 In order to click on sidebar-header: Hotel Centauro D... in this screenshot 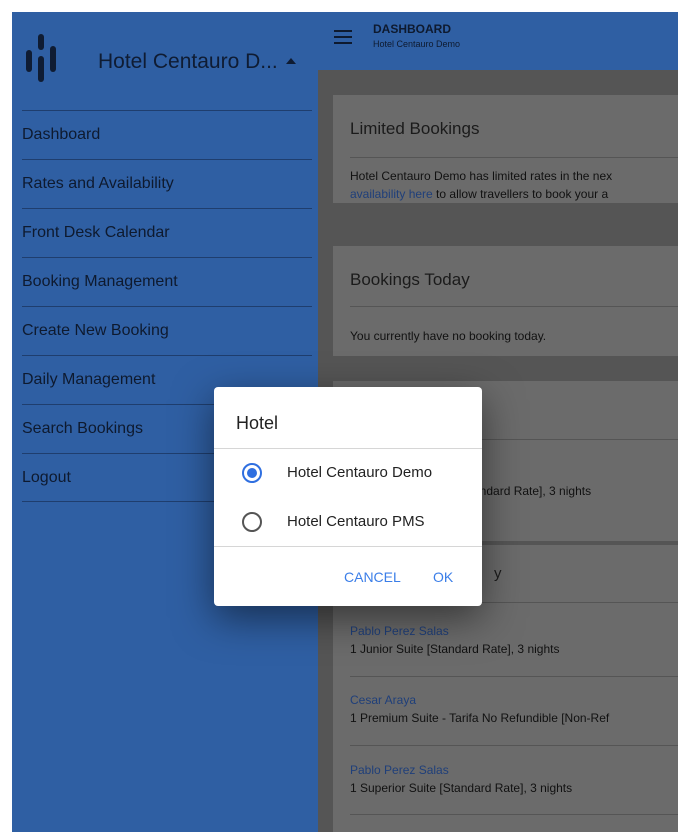, I will do `click(165, 57)`.